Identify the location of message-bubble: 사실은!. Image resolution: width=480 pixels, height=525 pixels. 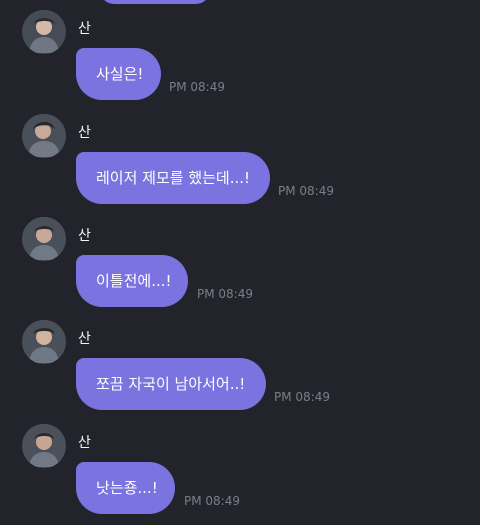
(118, 74).